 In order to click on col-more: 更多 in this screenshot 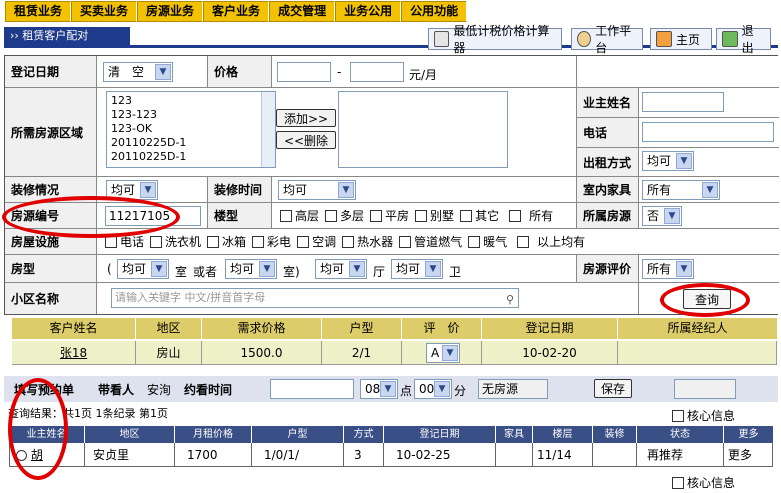, I will do `click(748, 434)`.